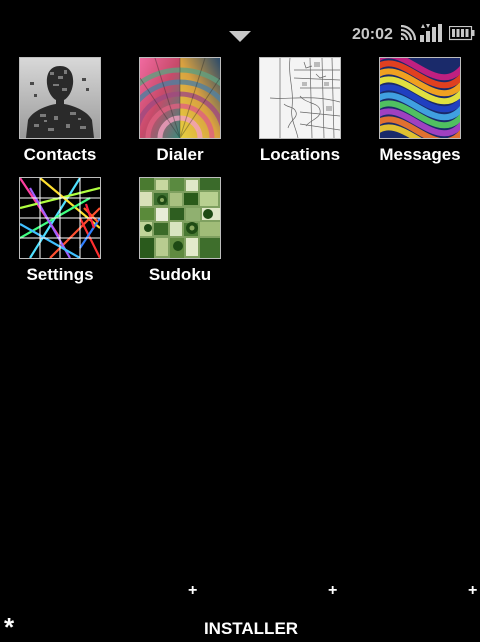  Describe the element at coordinates (180, 274) in the screenshot. I see `app-label: Sudoku` at that location.